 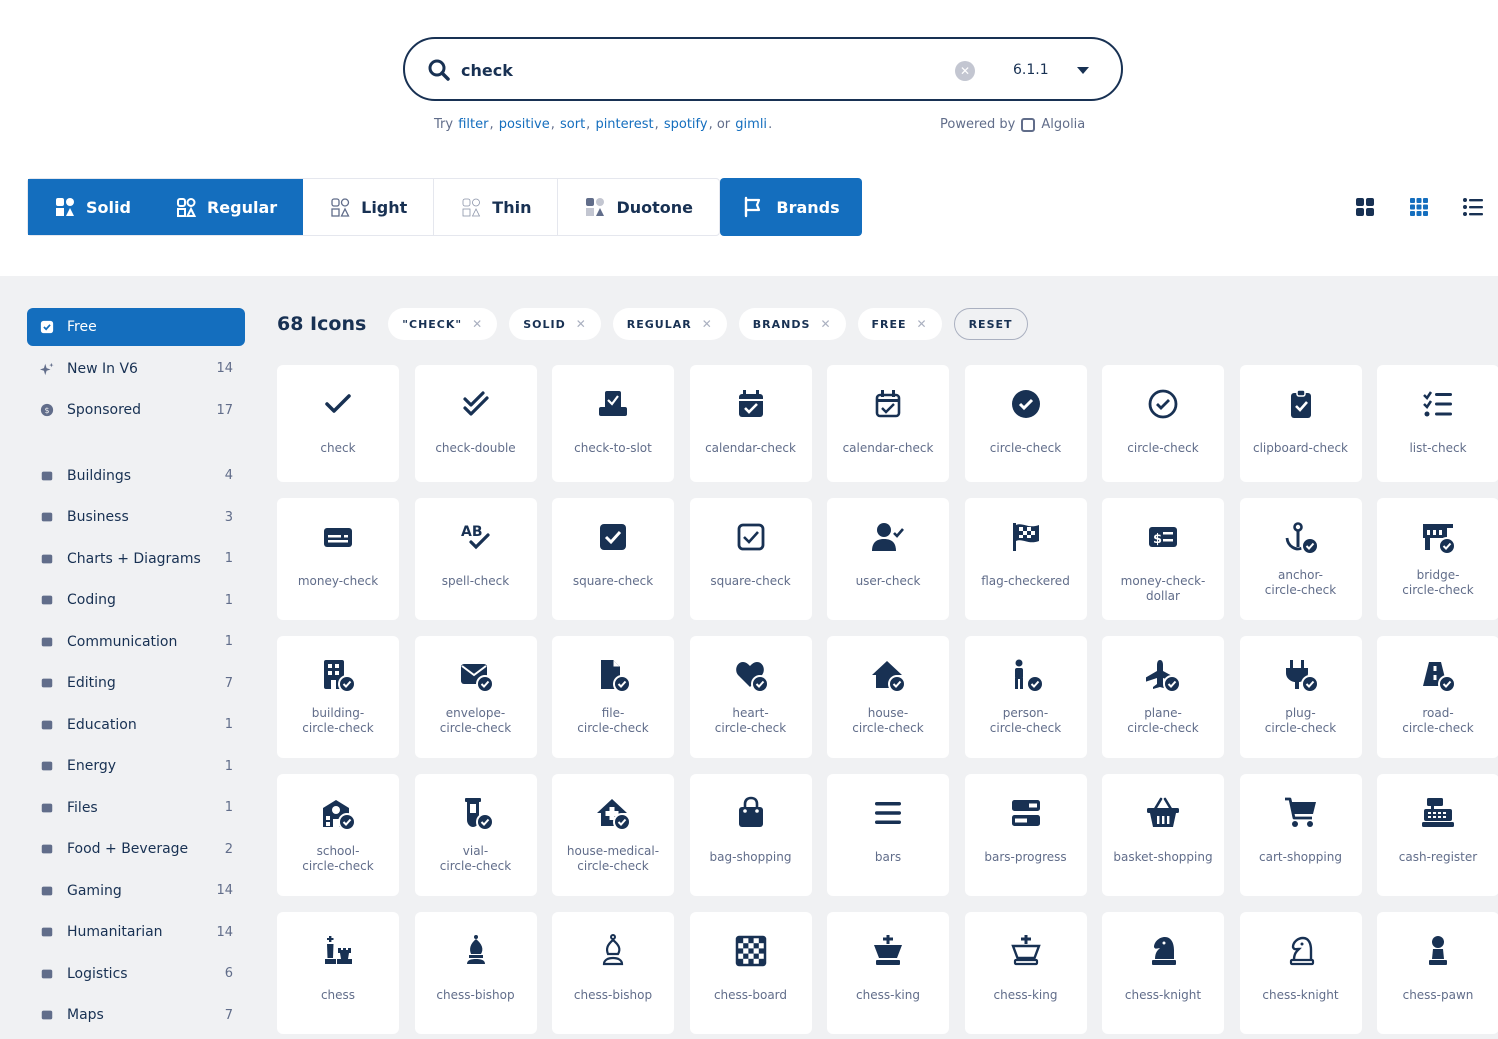 I want to click on icon-card: $ money-check-dollar, so click(x=1163, y=559).